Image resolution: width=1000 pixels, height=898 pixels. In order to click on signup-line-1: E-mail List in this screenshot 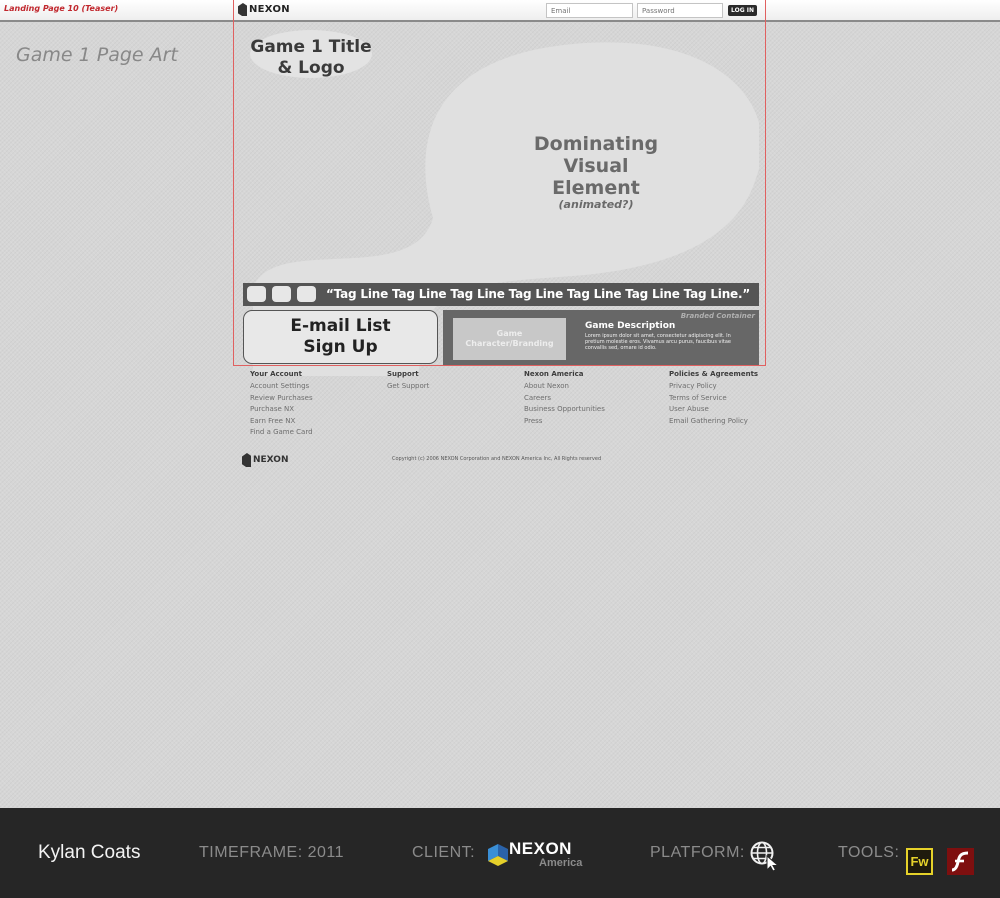, I will do `click(340, 326)`.